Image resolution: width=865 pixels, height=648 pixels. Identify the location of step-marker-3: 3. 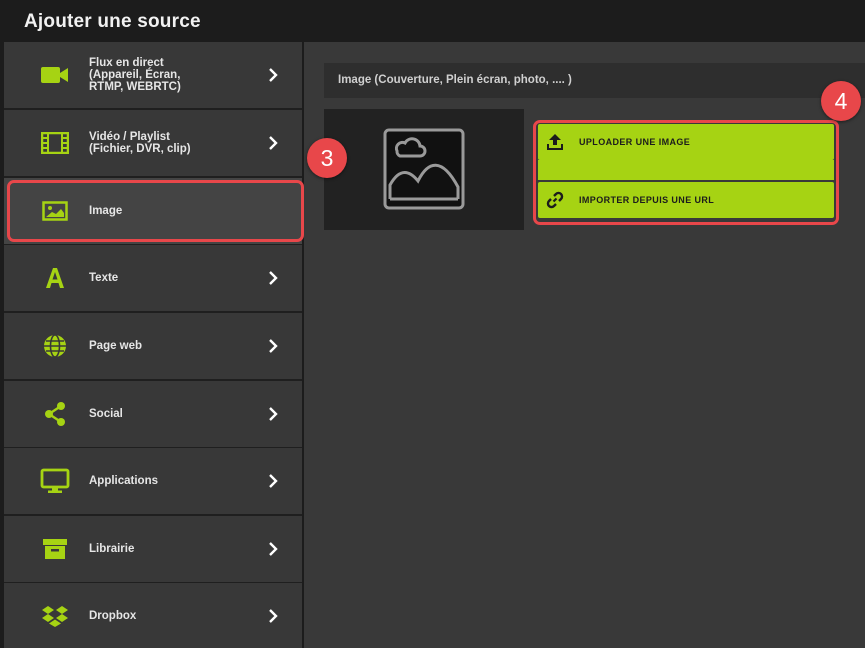
(327, 158).